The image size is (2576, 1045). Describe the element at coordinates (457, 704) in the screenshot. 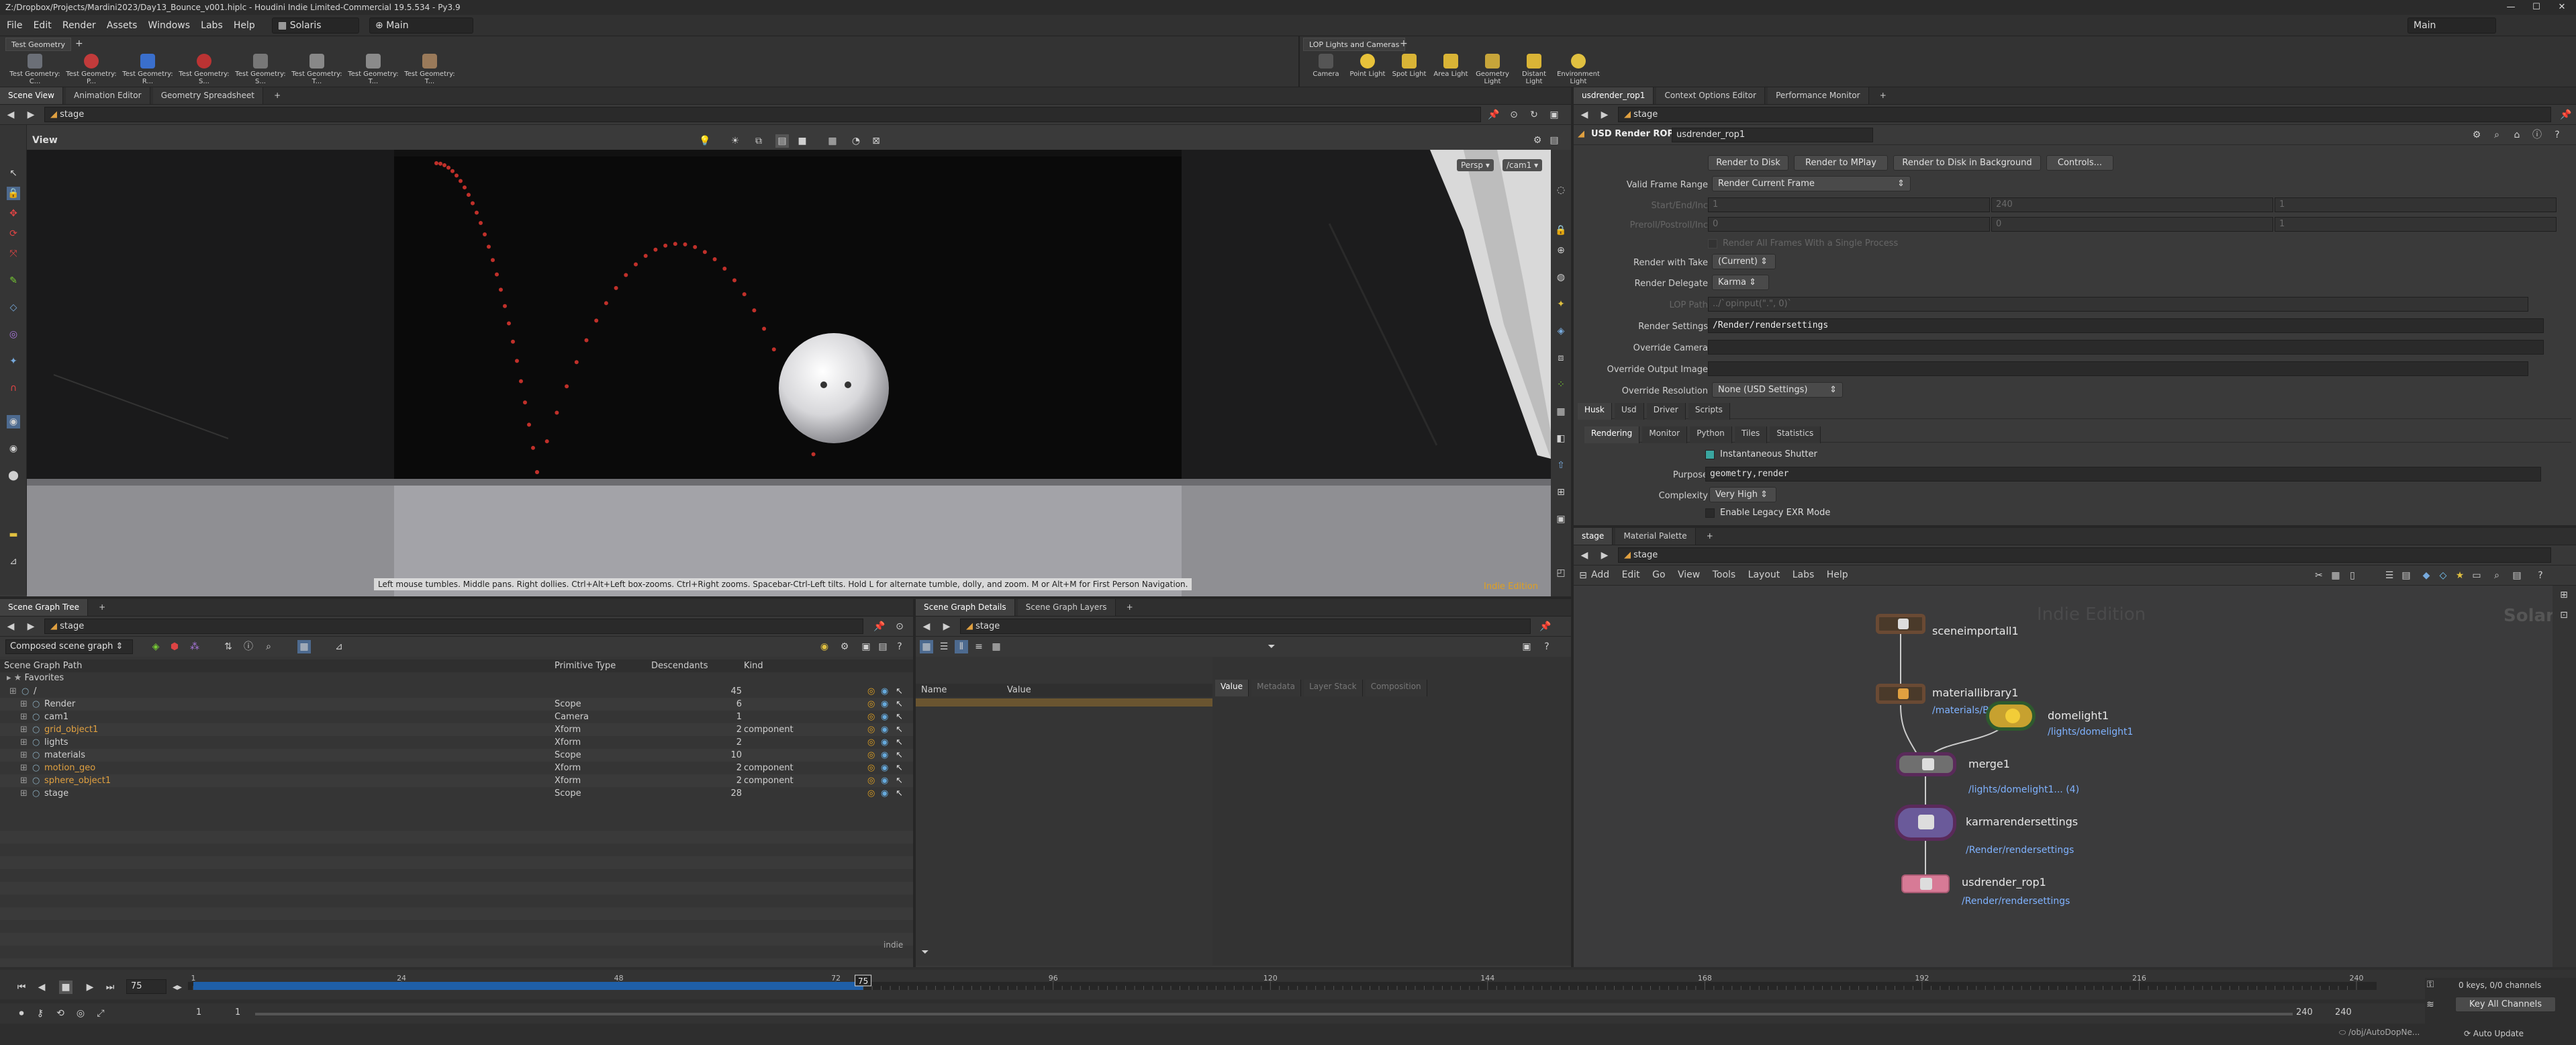

I see `sg-row: ⊞ ○ Render Scope 6 ◎ ◉ ↖` at that location.